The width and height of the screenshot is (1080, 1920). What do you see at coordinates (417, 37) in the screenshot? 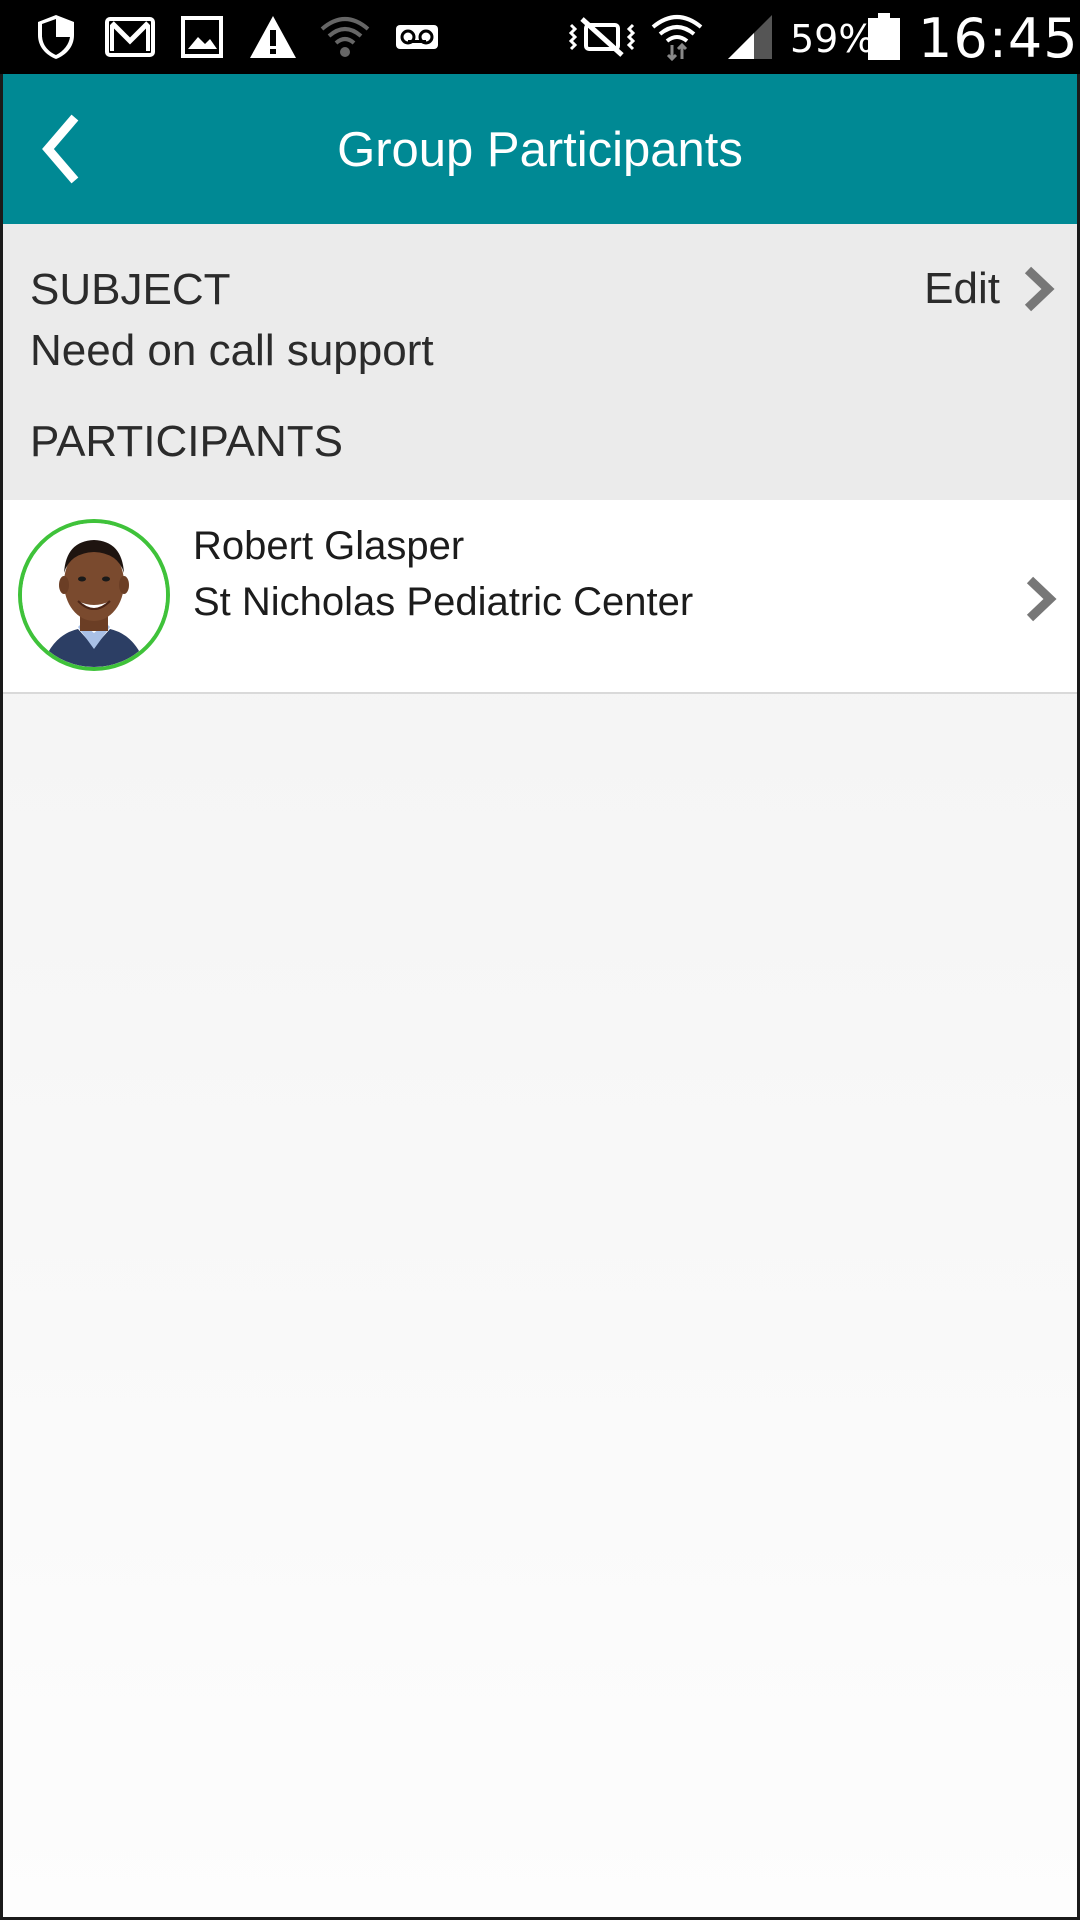
I see `voicemail-icon` at bounding box center [417, 37].